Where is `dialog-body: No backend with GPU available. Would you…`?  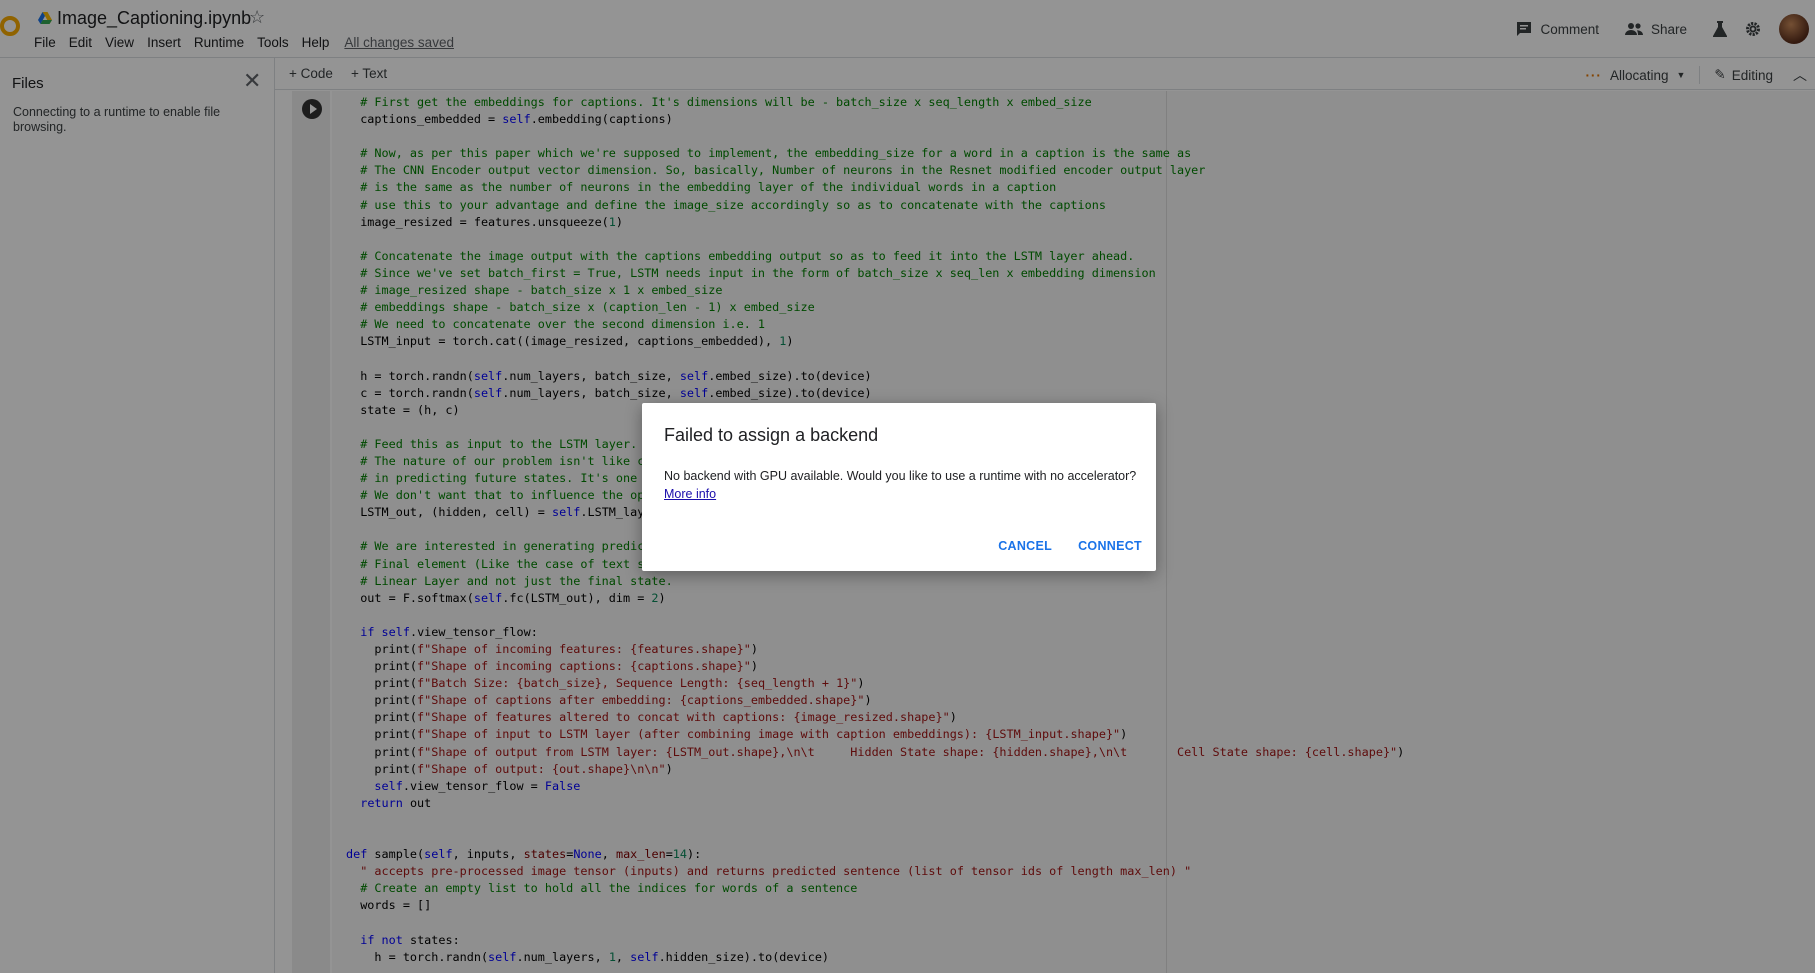 dialog-body: No backend with GPU available. Would you… is located at coordinates (904, 485).